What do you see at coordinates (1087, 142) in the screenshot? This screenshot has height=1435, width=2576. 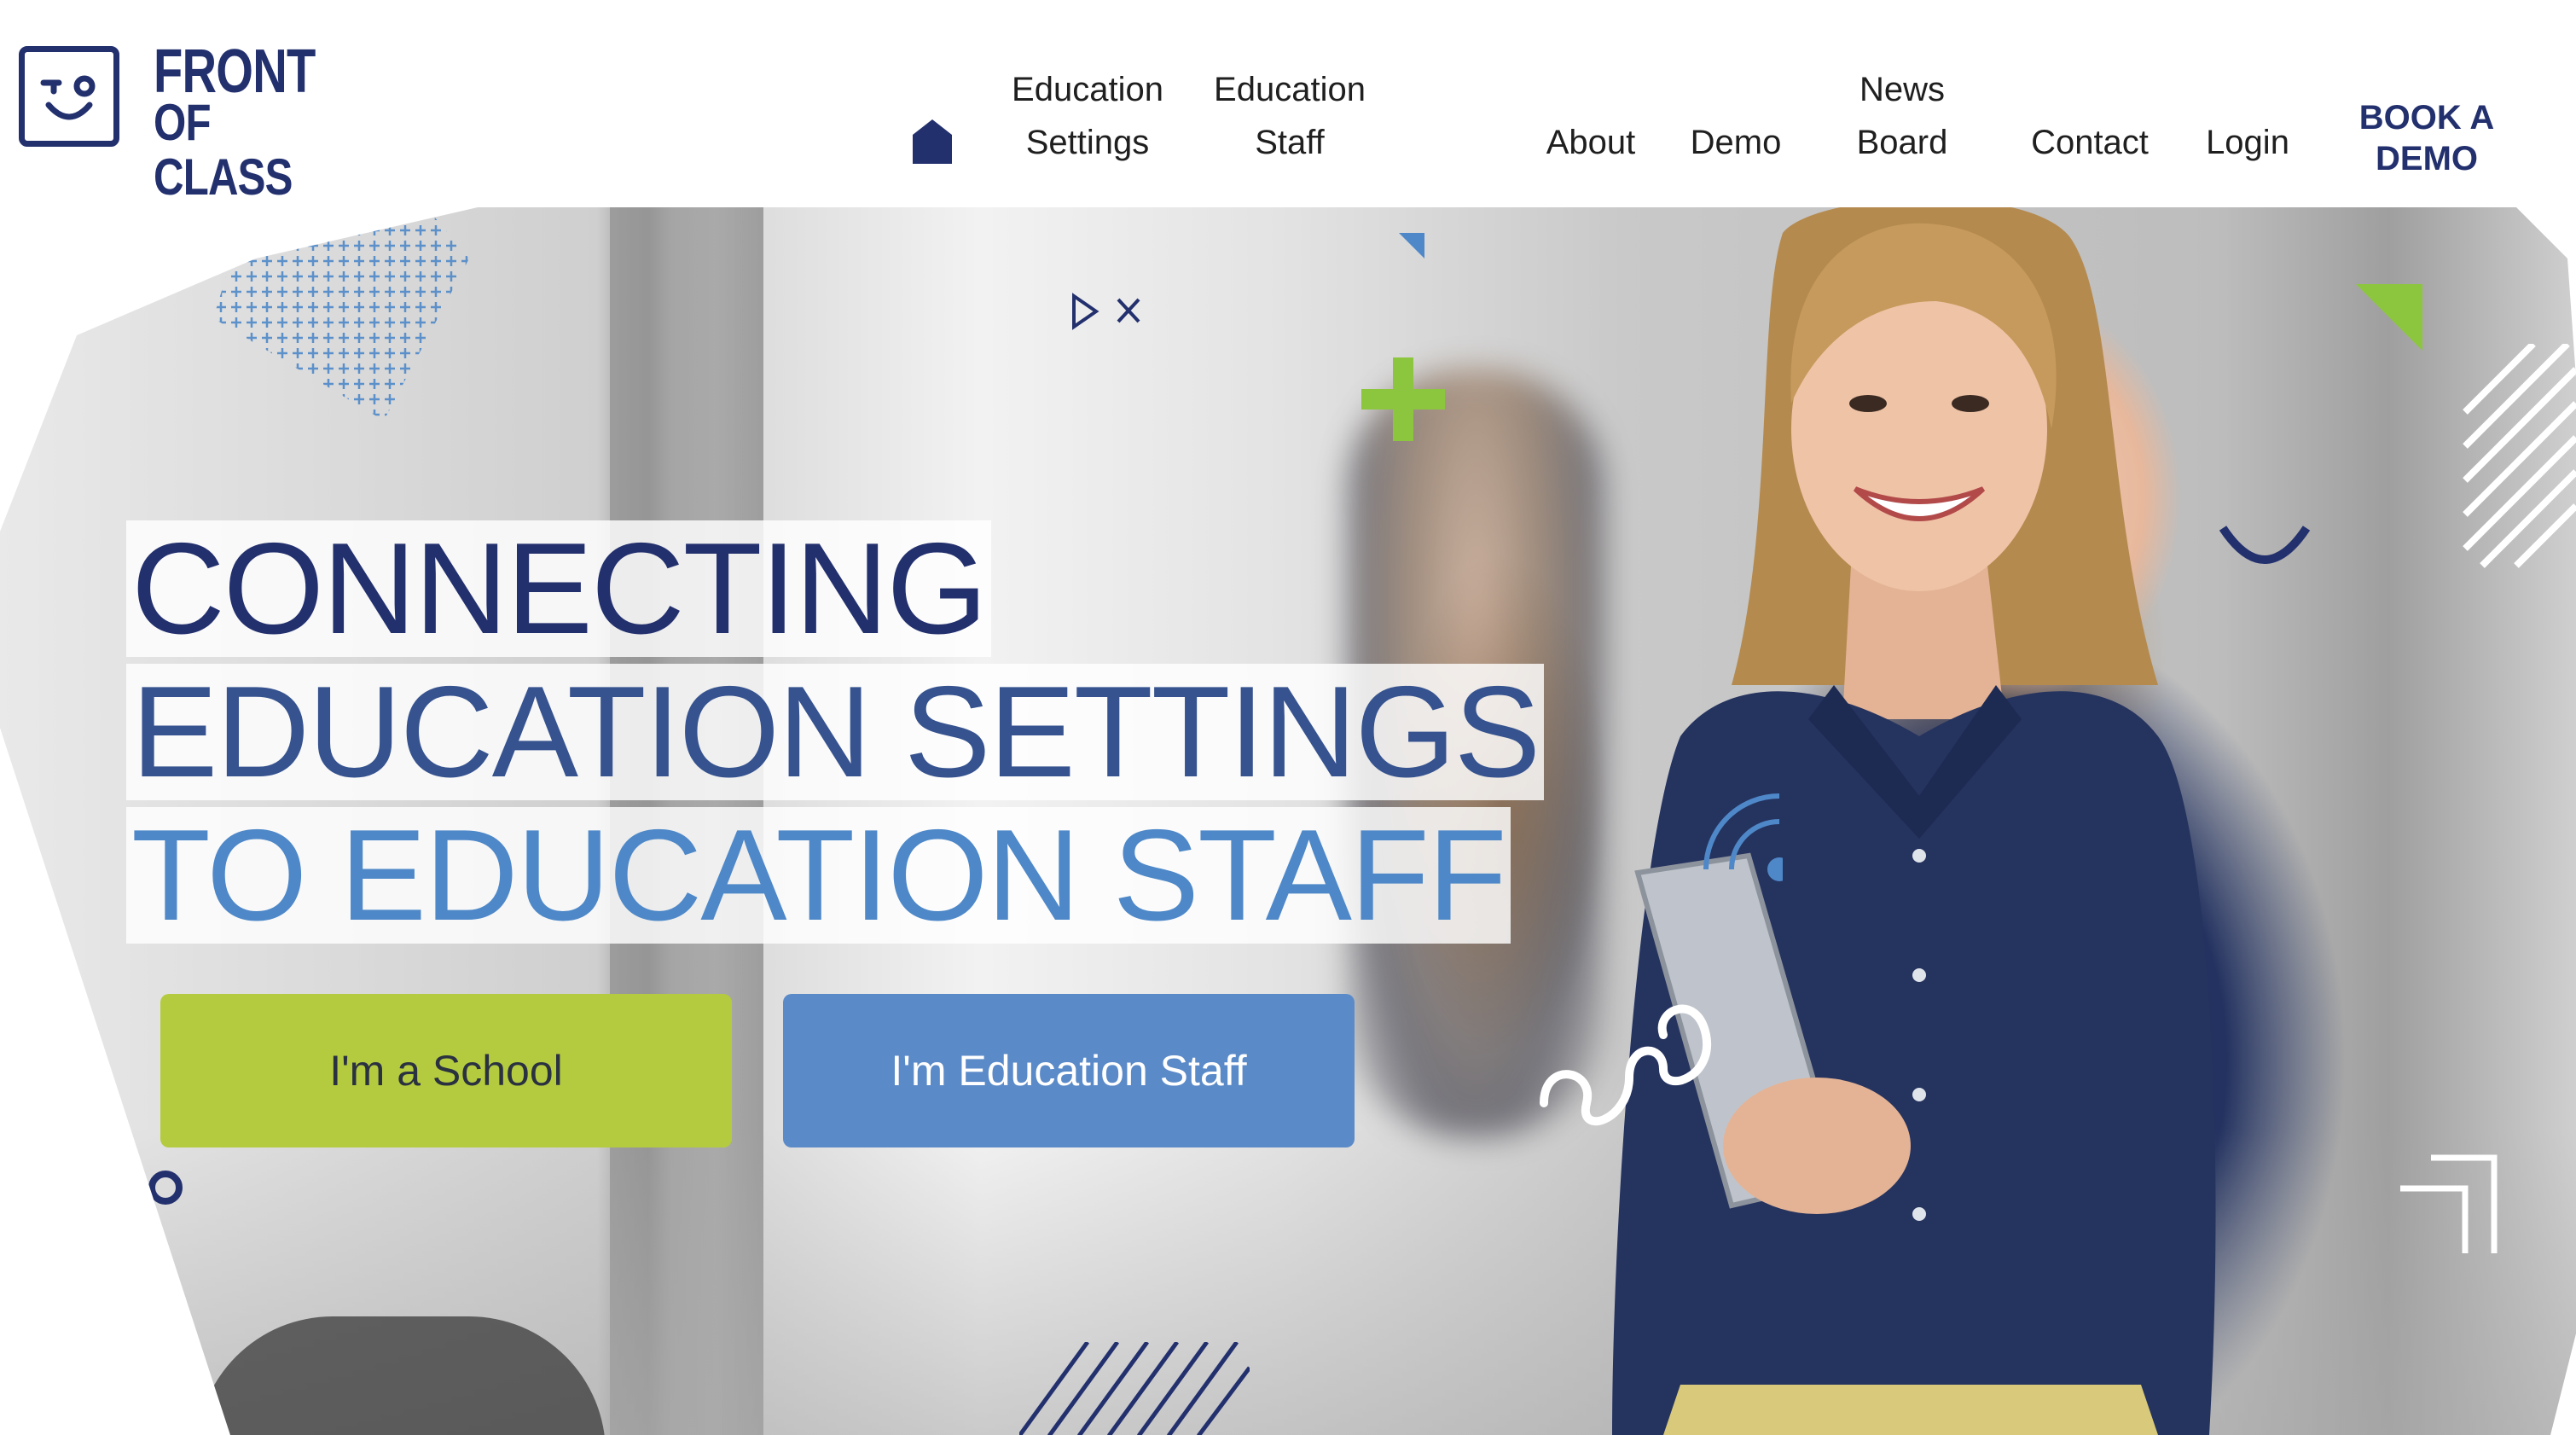 I see `nav-label-line2: Settings` at bounding box center [1087, 142].